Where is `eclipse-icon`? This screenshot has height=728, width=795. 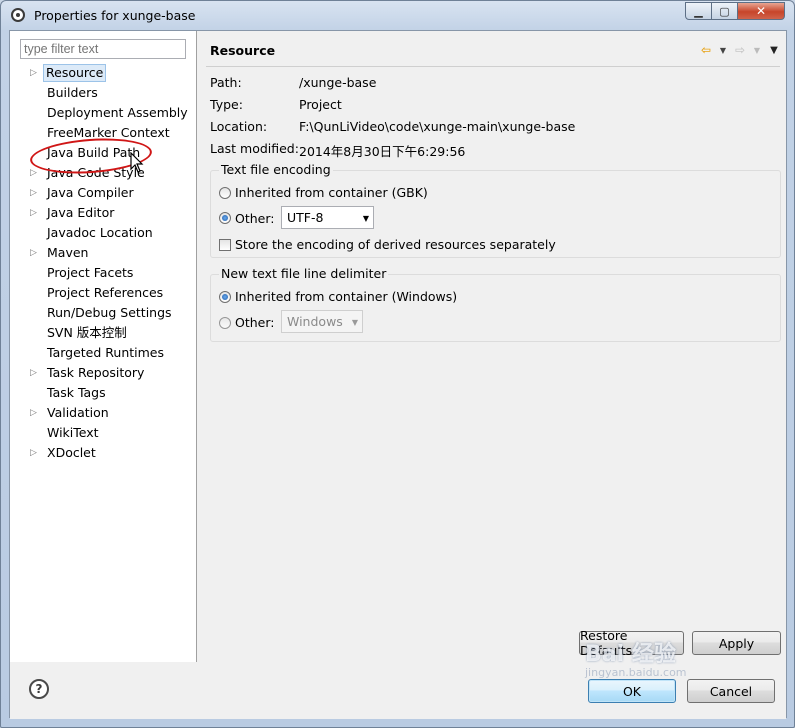 eclipse-icon is located at coordinates (18, 15).